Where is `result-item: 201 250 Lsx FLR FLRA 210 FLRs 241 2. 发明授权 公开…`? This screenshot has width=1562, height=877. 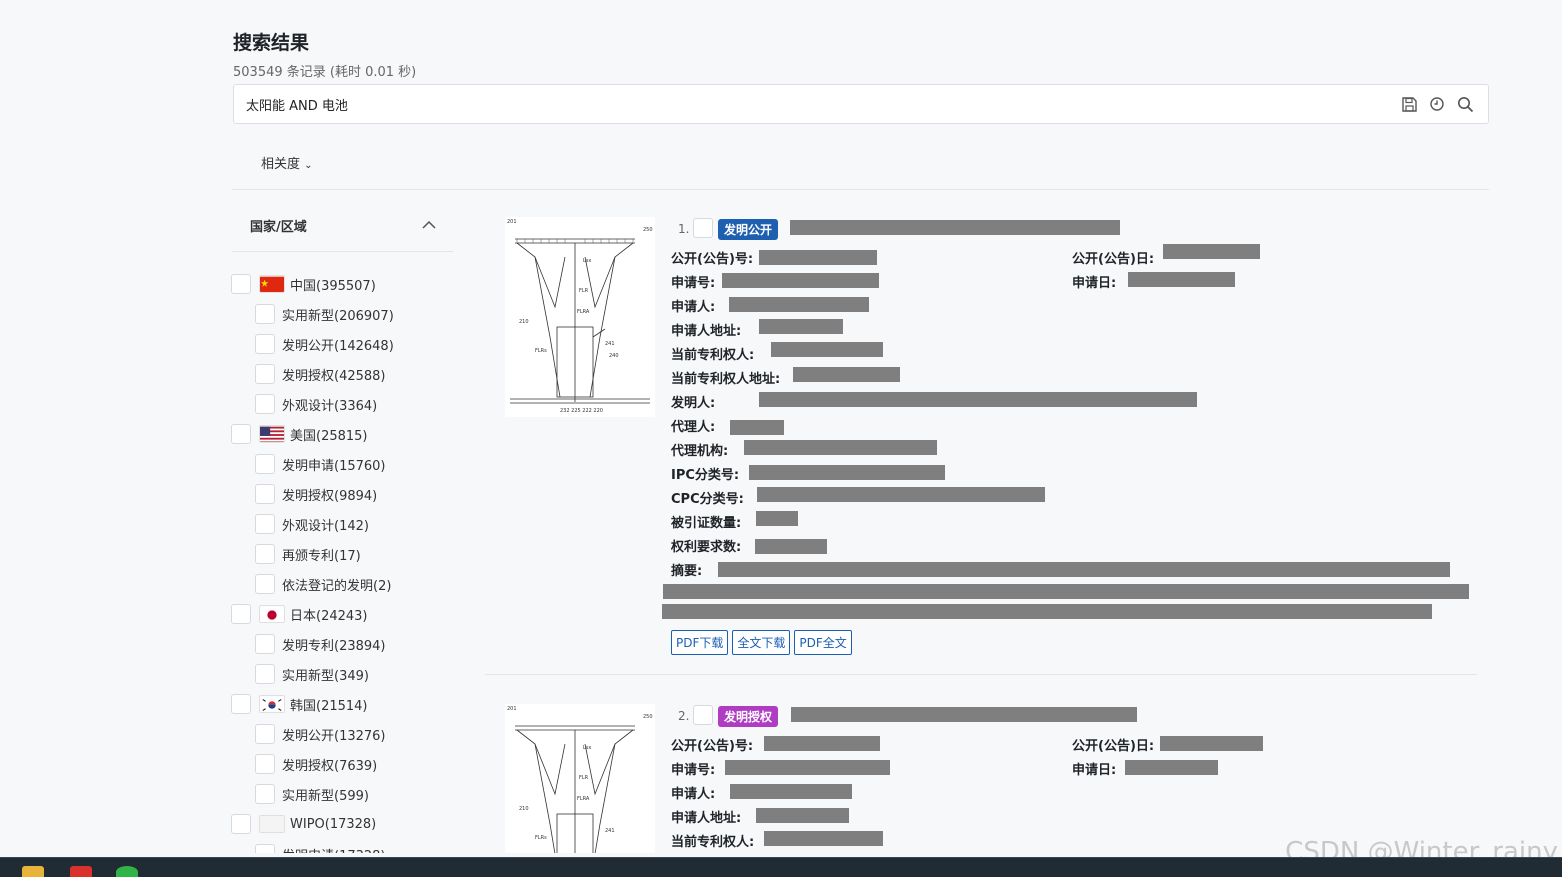
result-item: 201 250 Lsx FLR FLRA 210 FLRs 241 2. 发明授权 公开… is located at coordinates (985, 772).